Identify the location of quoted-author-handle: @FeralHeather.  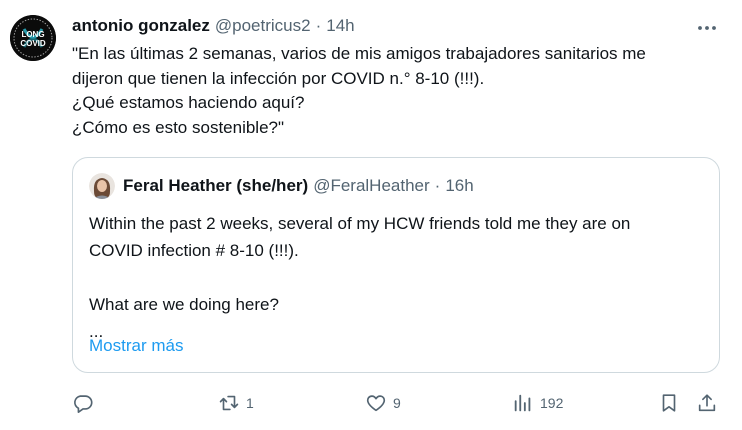
(371, 186).